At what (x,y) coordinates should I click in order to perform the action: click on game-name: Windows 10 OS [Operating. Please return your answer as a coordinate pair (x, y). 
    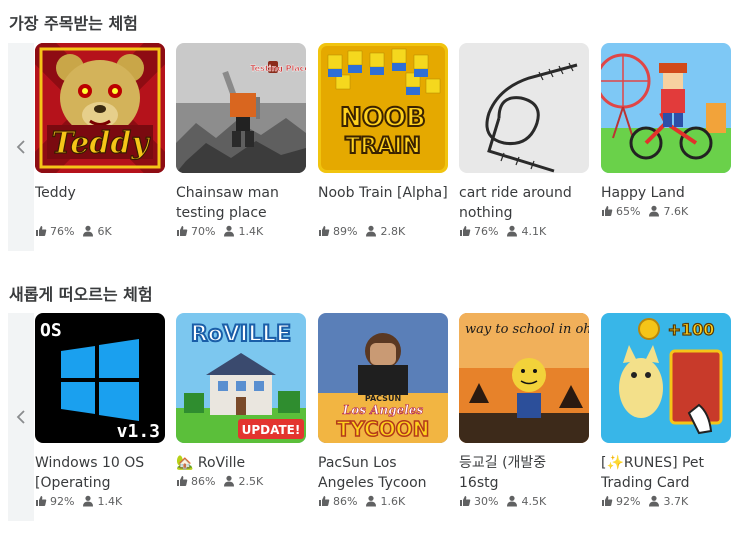
    Looking at the image, I should click on (100, 473).